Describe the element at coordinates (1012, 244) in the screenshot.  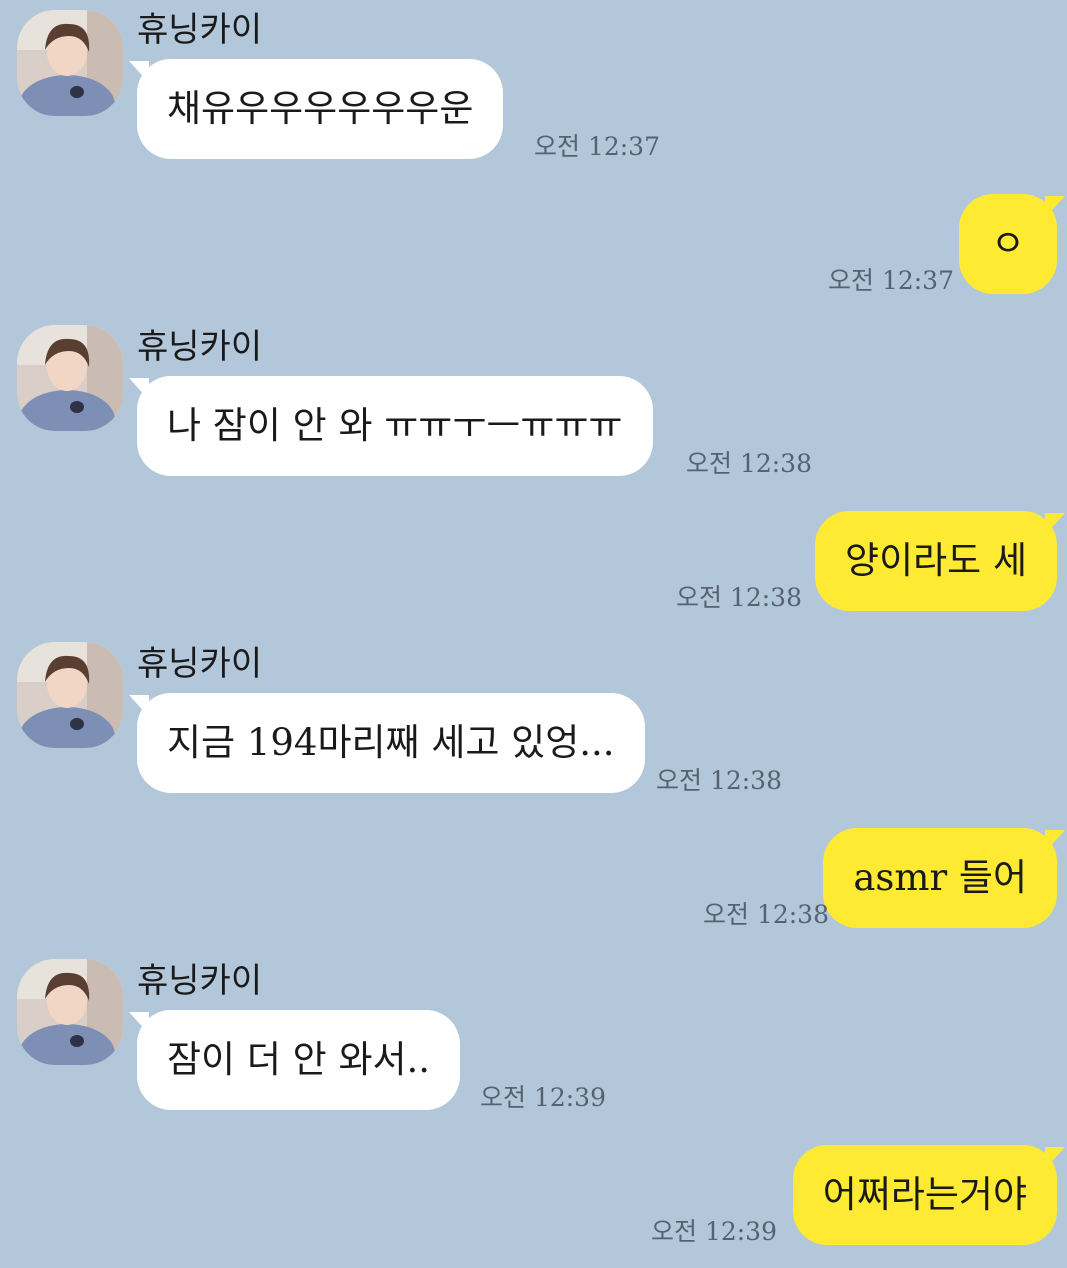
I see `message-bubble: ㅇ` at that location.